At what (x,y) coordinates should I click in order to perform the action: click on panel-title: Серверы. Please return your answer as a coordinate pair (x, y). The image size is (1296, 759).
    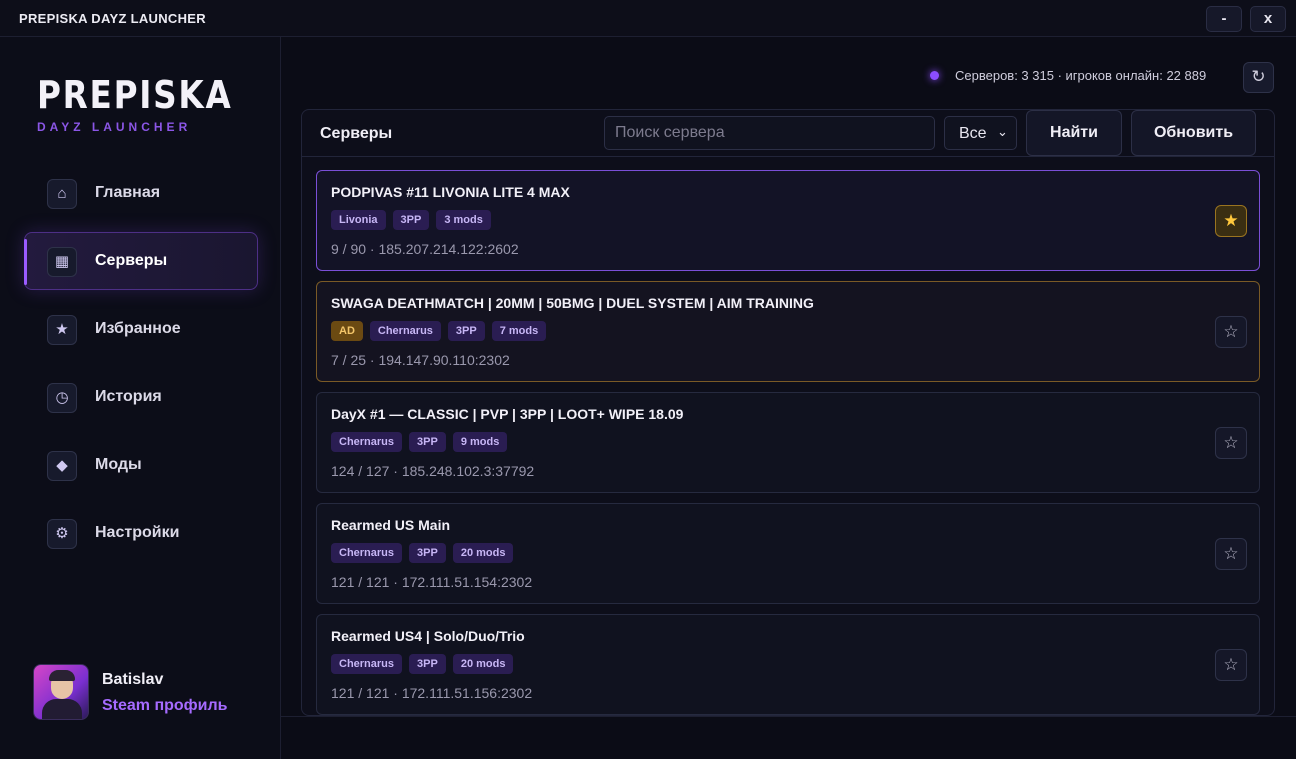
    Looking at the image, I should click on (356, 133).